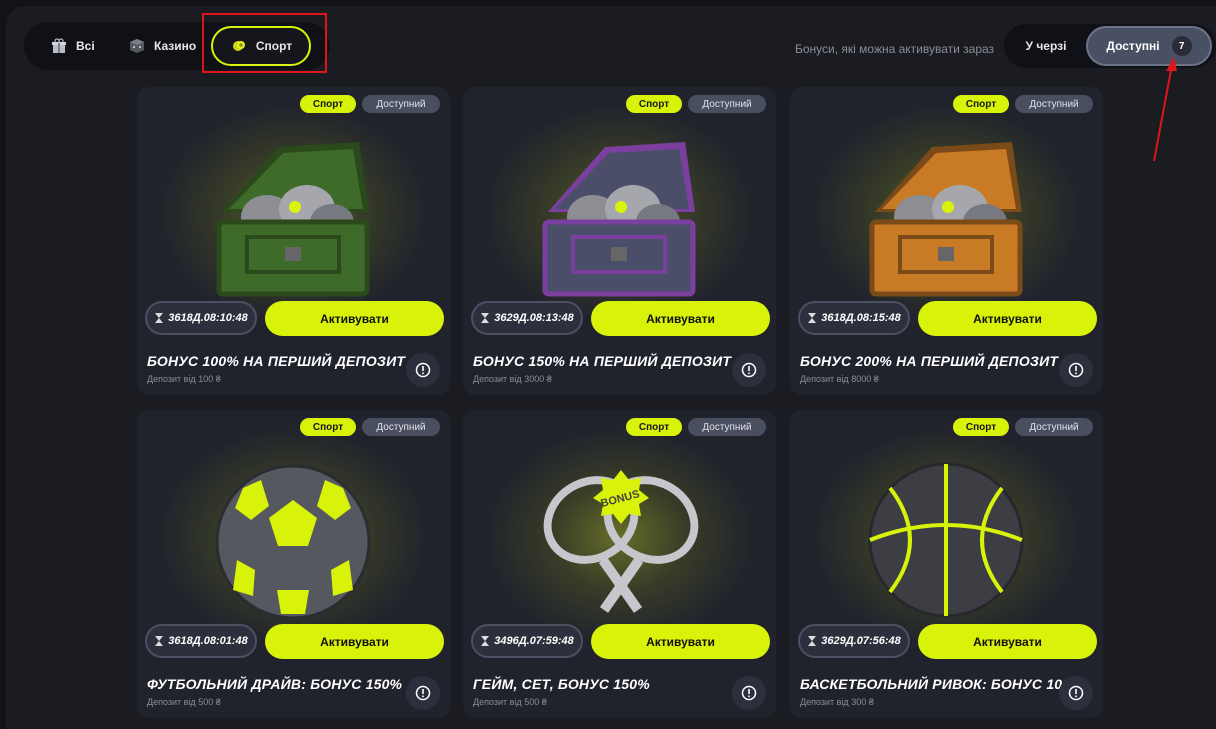 The image size is (1216, 729). What do you see at coordinates (534, 318) in the screenshot?
I see `countdown-value: 3629Д.08:13:48` at bounding box center [534, 318].